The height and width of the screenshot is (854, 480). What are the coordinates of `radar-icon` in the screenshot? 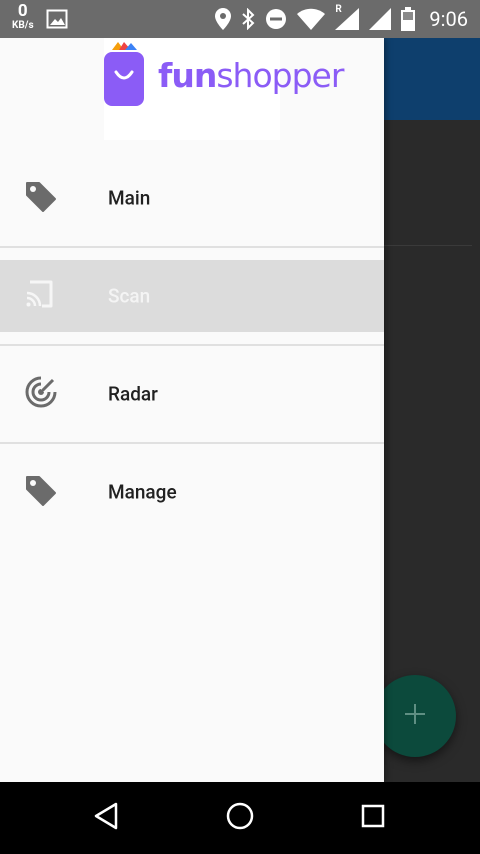 It's located at (41, 394).